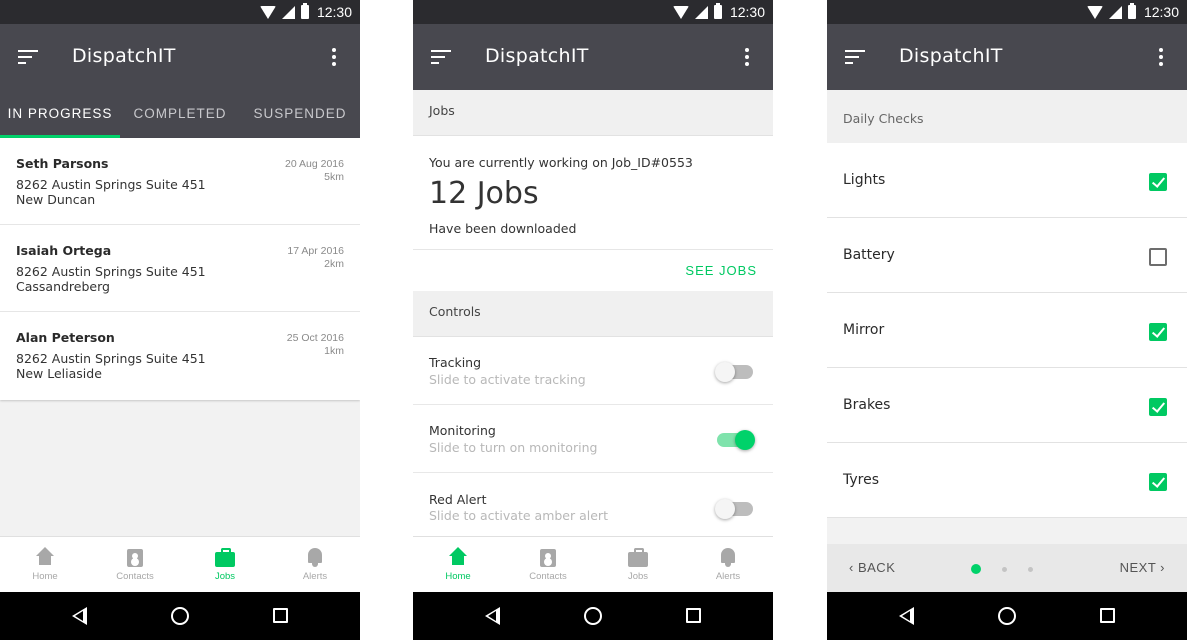  What do you see at coordinates (225, 576) in the screenshot?
I see `nav-label: Jobs` at bounding box center [225, 576].